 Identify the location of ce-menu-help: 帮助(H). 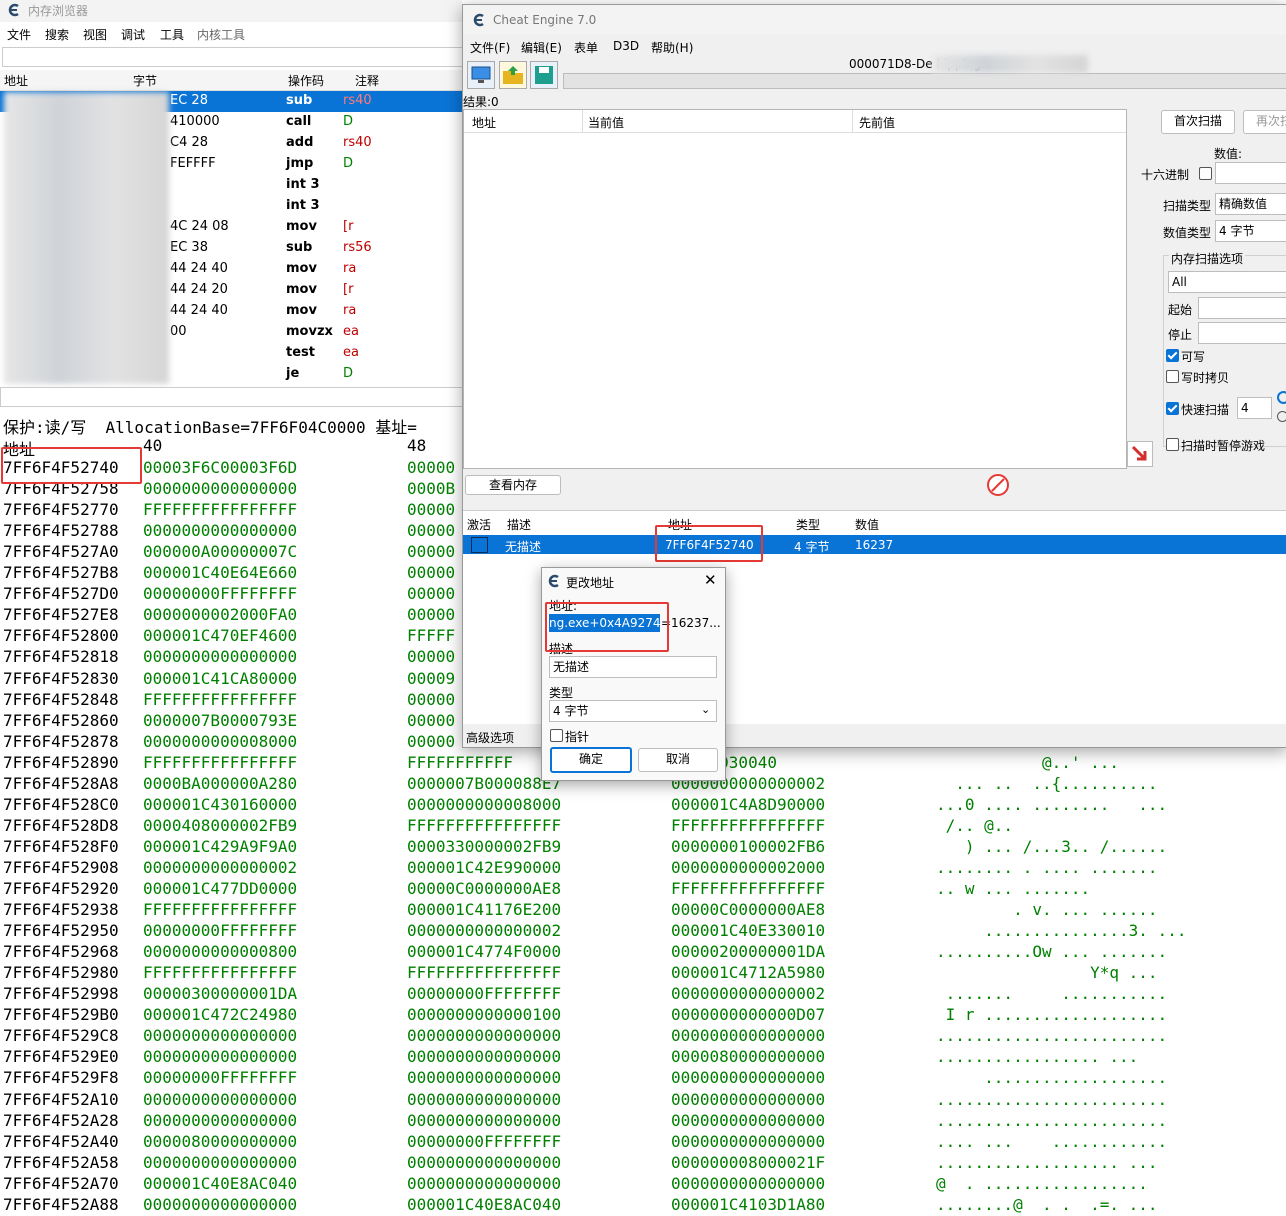
(672, 47).